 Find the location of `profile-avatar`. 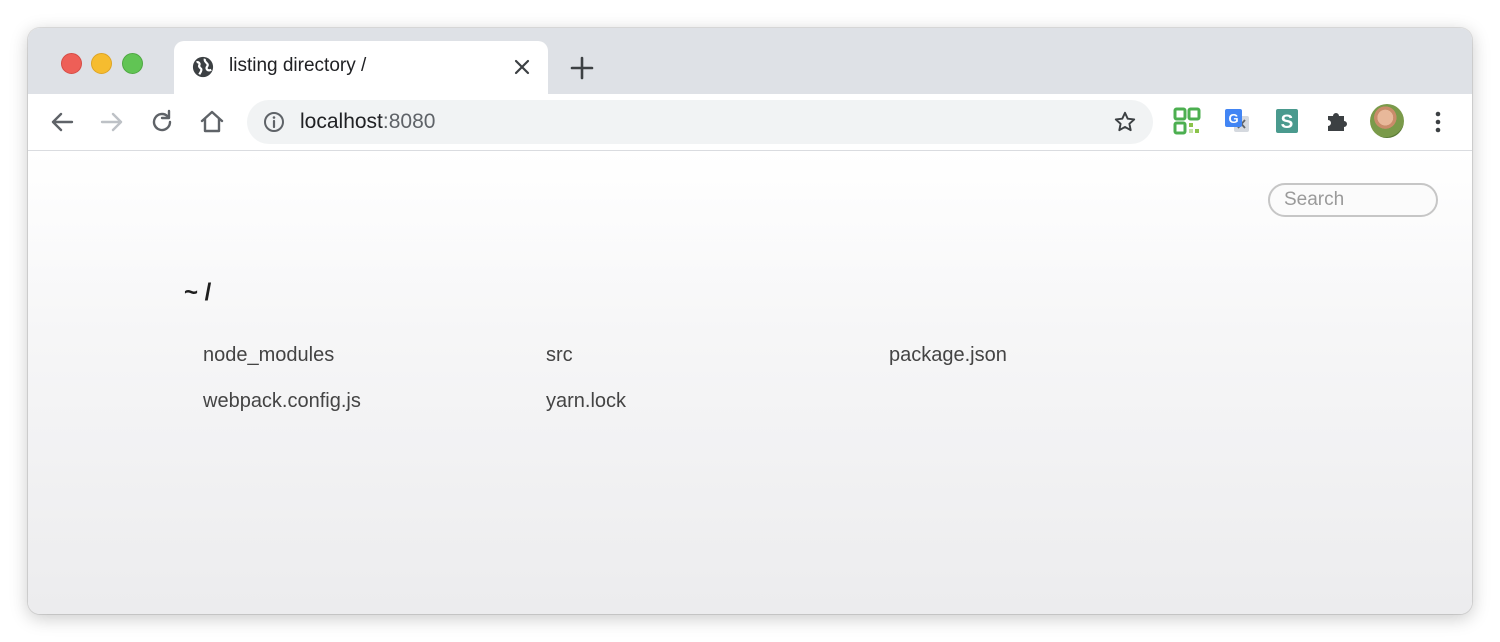

profile-avatar is located at coordinates (1387, 121).